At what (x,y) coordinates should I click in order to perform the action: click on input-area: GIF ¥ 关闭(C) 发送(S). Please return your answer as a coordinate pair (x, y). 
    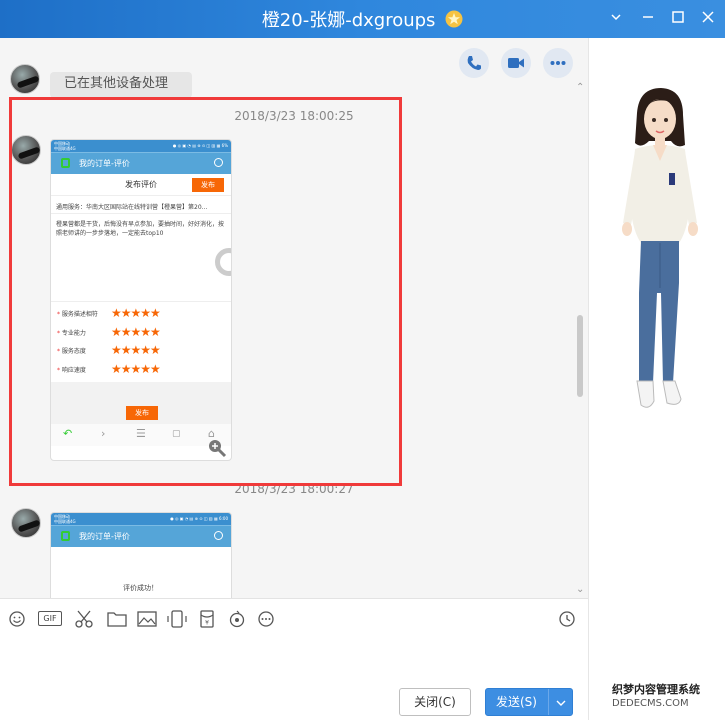
    Looking at the image, I should click on (294, 659).